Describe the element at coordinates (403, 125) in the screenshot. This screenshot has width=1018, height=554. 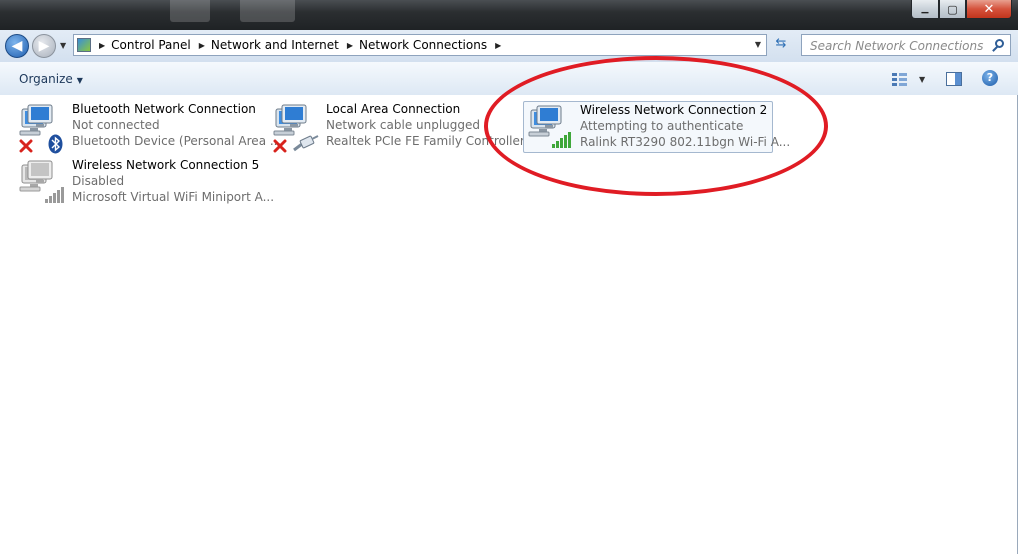
I see `connection-status: Network cable unplugged` at that location.